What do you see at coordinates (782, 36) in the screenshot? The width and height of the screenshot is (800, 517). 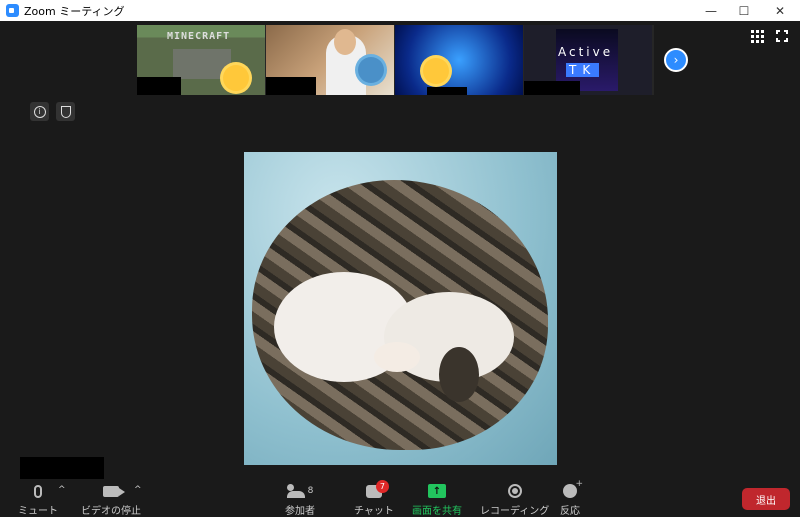 I see `fullscreen-icon` at bounding box center [782, 36].